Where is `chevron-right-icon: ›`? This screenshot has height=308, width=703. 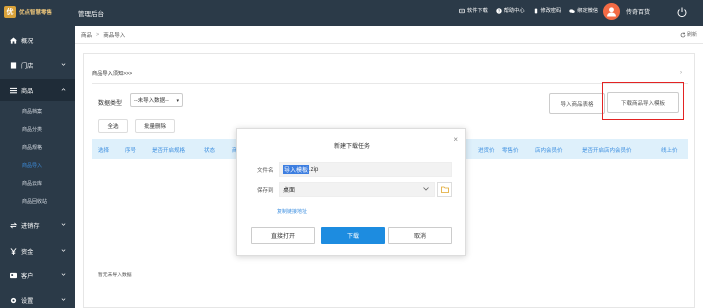
chevron-right-icon: › is located at coordinates (681, 73).